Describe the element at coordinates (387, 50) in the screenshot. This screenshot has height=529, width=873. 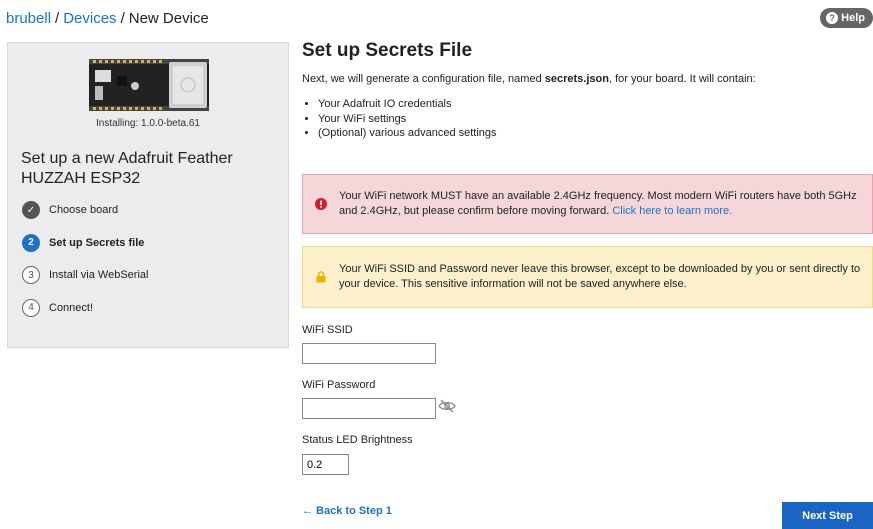
I see `page-title: Set up Secrets File` at that location.